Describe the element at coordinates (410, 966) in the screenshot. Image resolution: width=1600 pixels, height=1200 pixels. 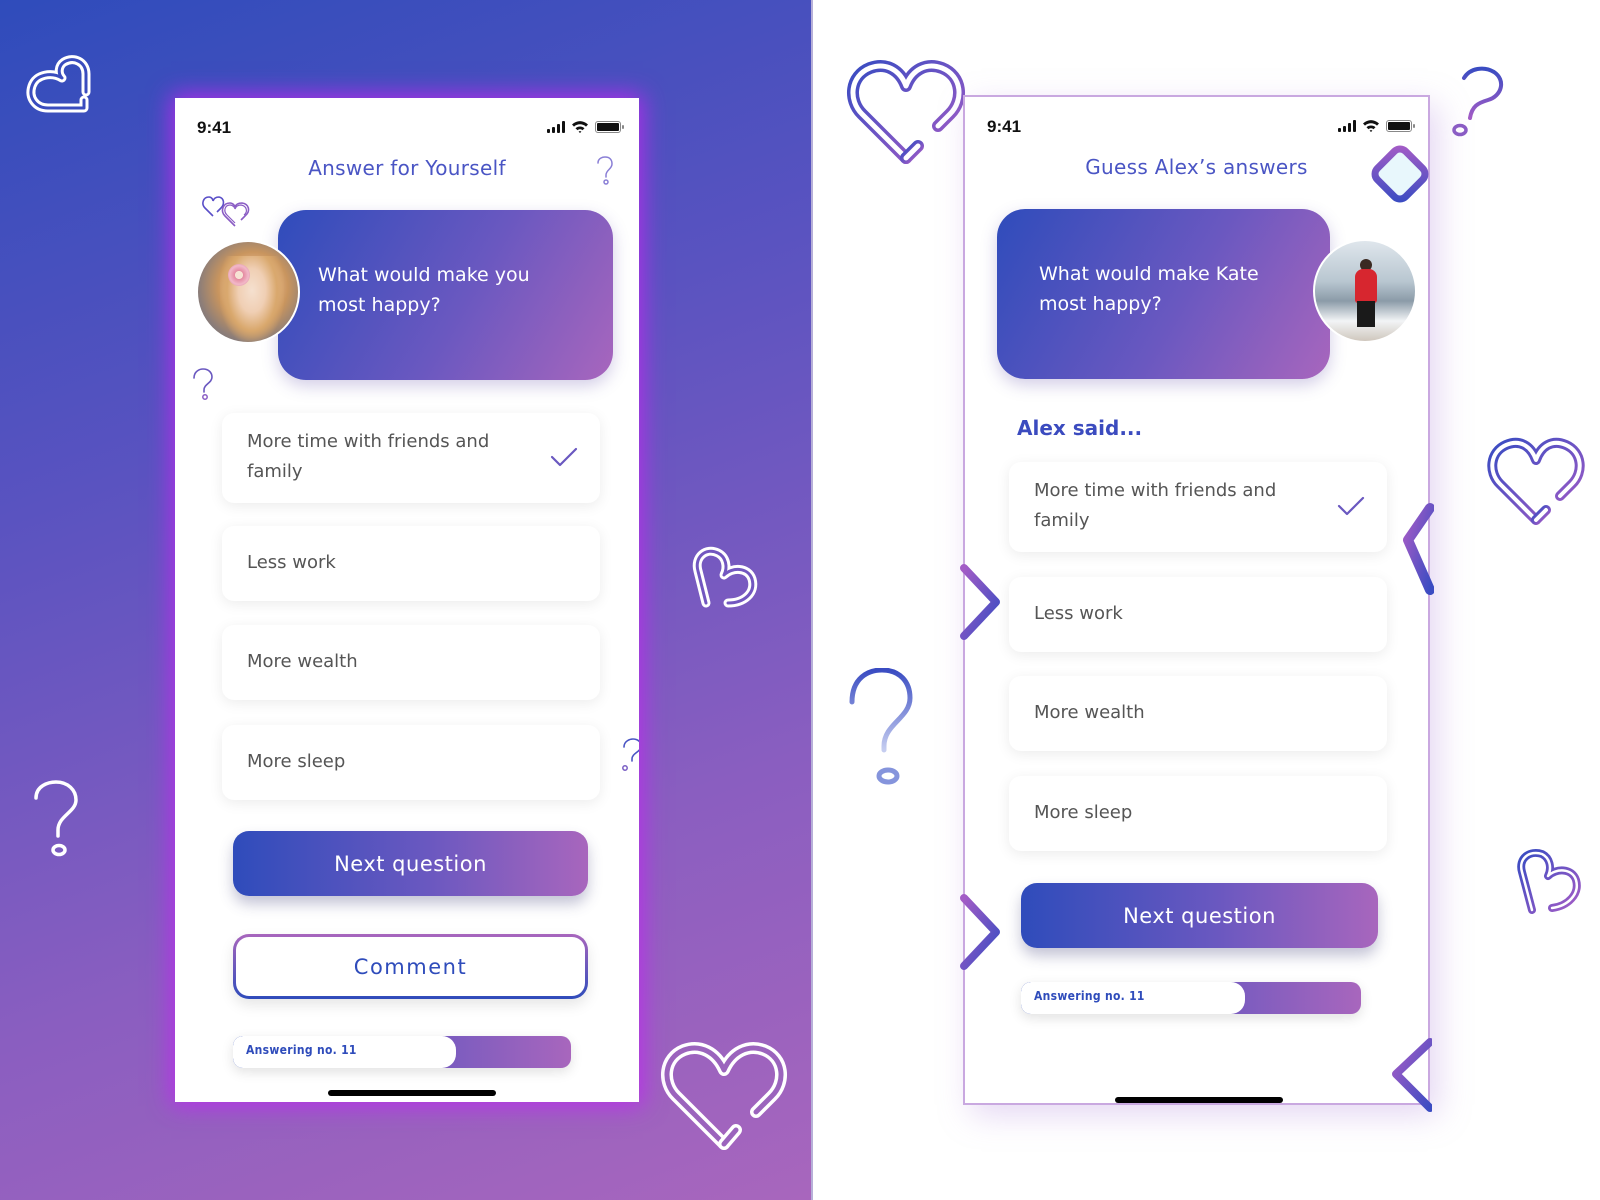
I see `comment-button: Comment` at that location.